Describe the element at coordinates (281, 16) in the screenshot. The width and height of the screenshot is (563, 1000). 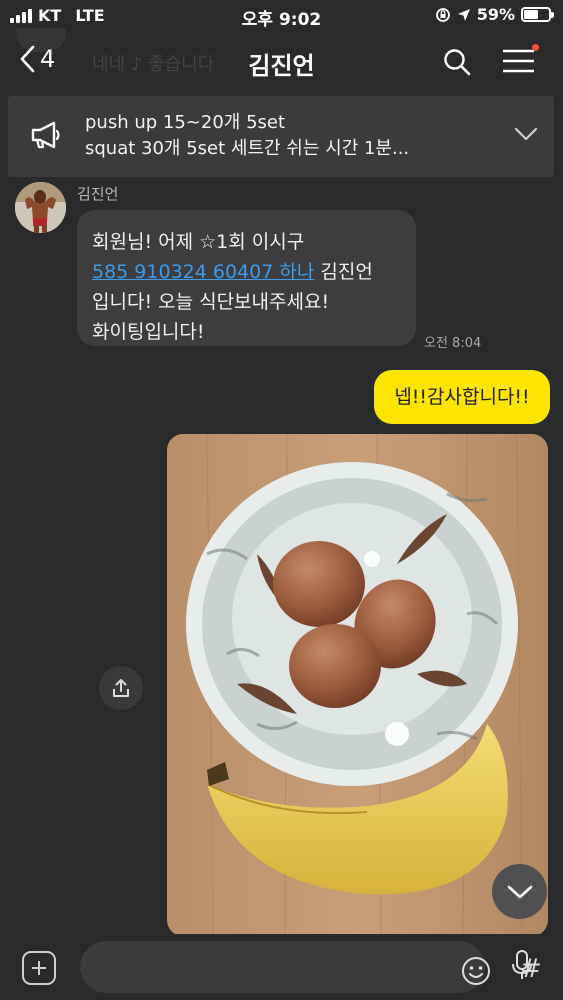
I see `status-bar: KT LTE 오후 9:02 59%` at that location.